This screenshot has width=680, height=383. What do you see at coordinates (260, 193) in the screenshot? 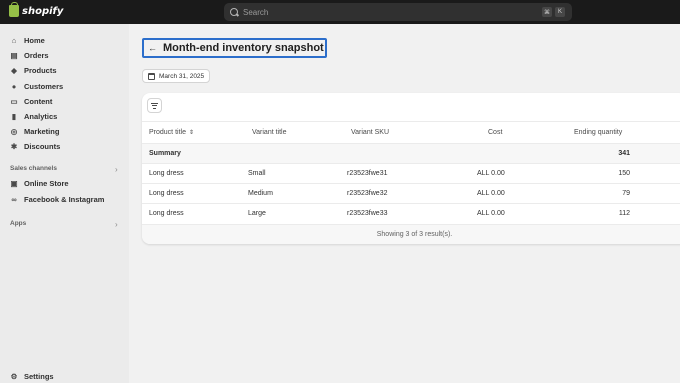
I see `variant-title-cell: Medium` at bounding box center [260, 193].